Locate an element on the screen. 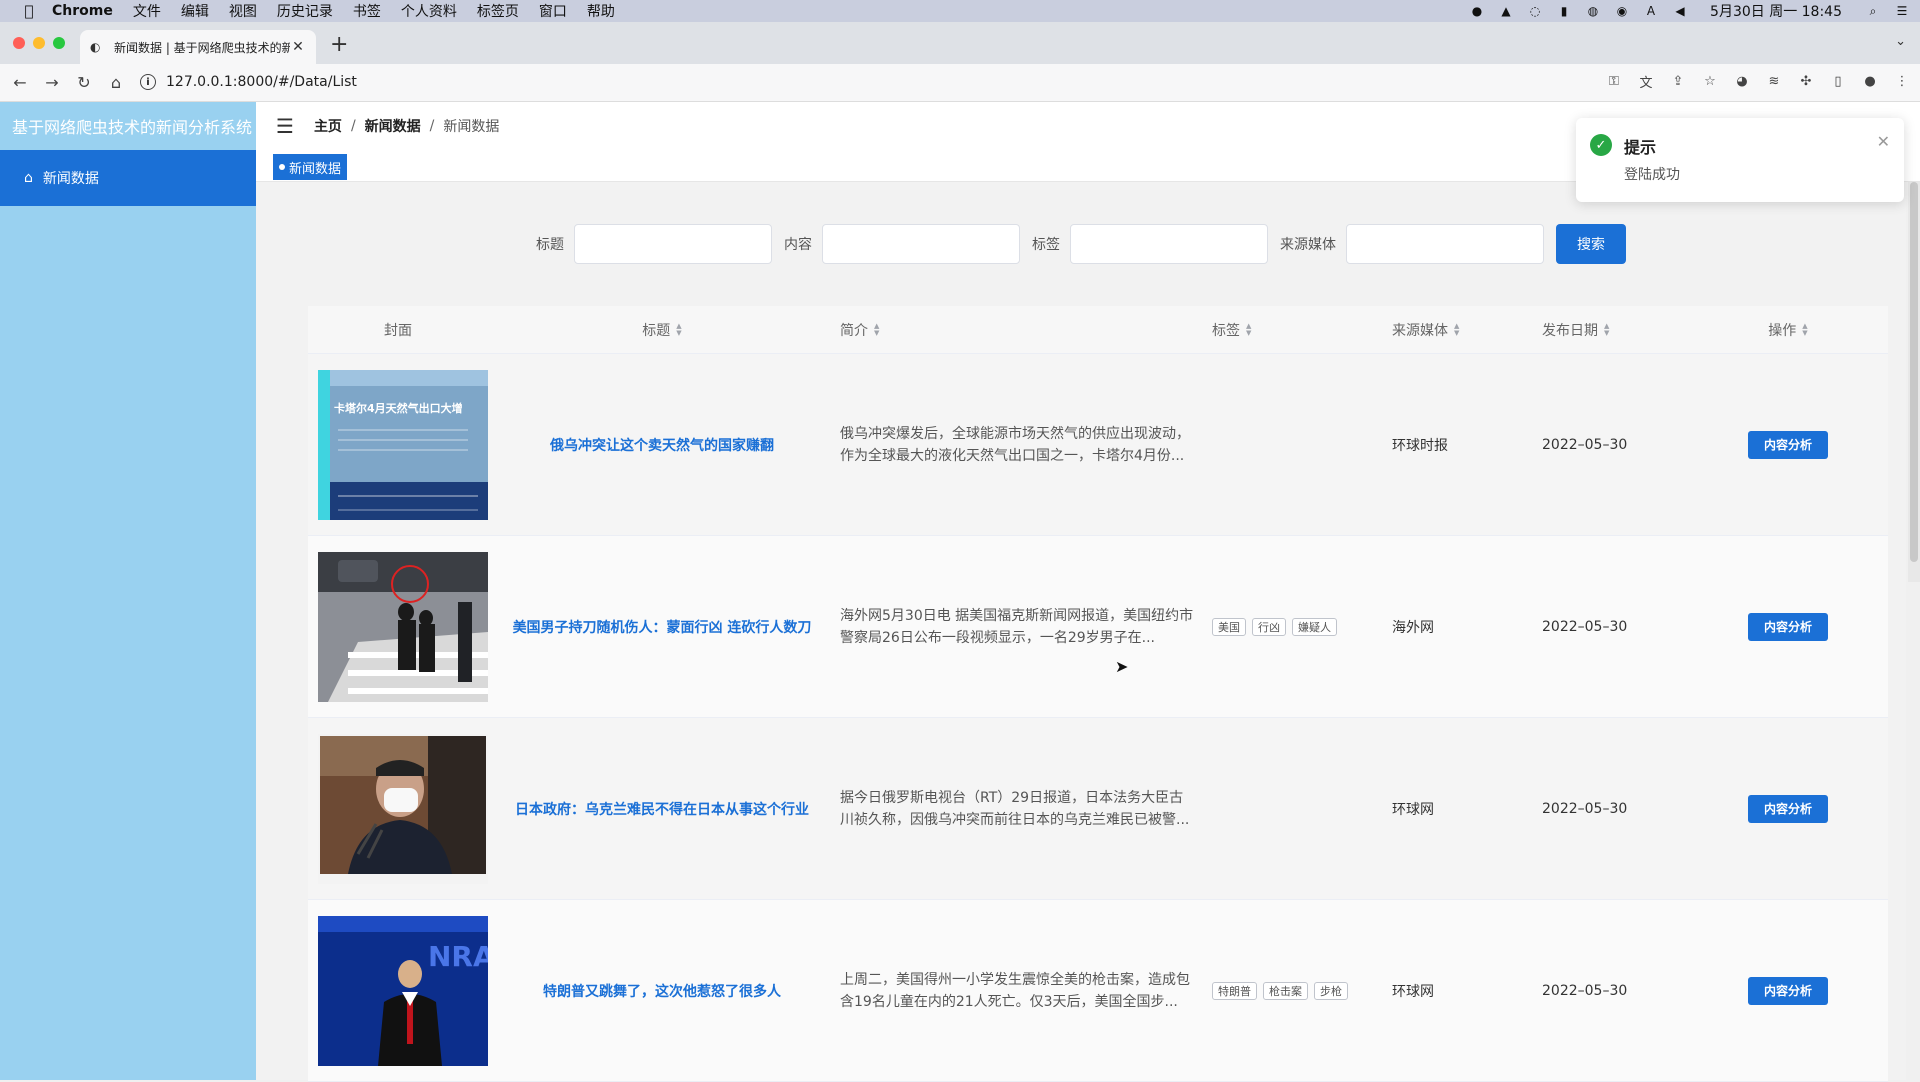  input-method-icon: A is located at coordinates (1651, 11).